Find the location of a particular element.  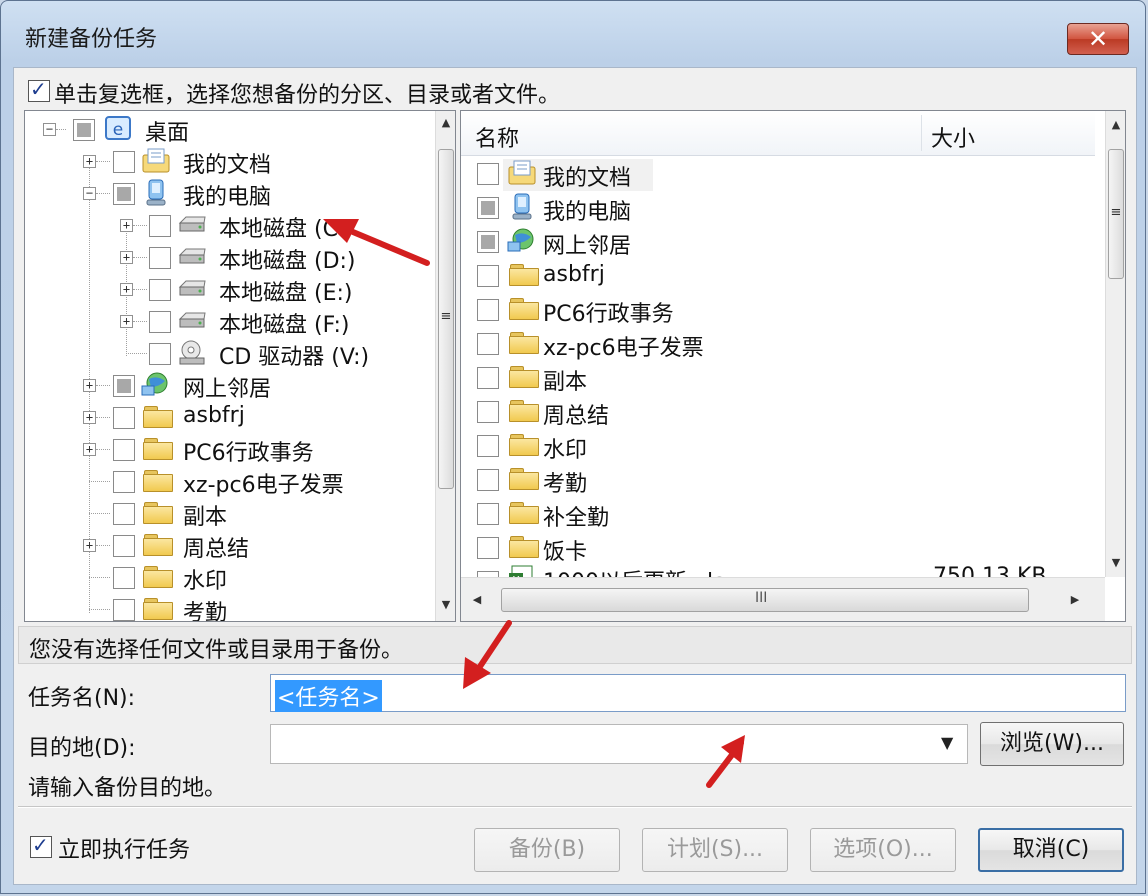

list-item-name: 补全勤 is located at coordinates (576, 516).